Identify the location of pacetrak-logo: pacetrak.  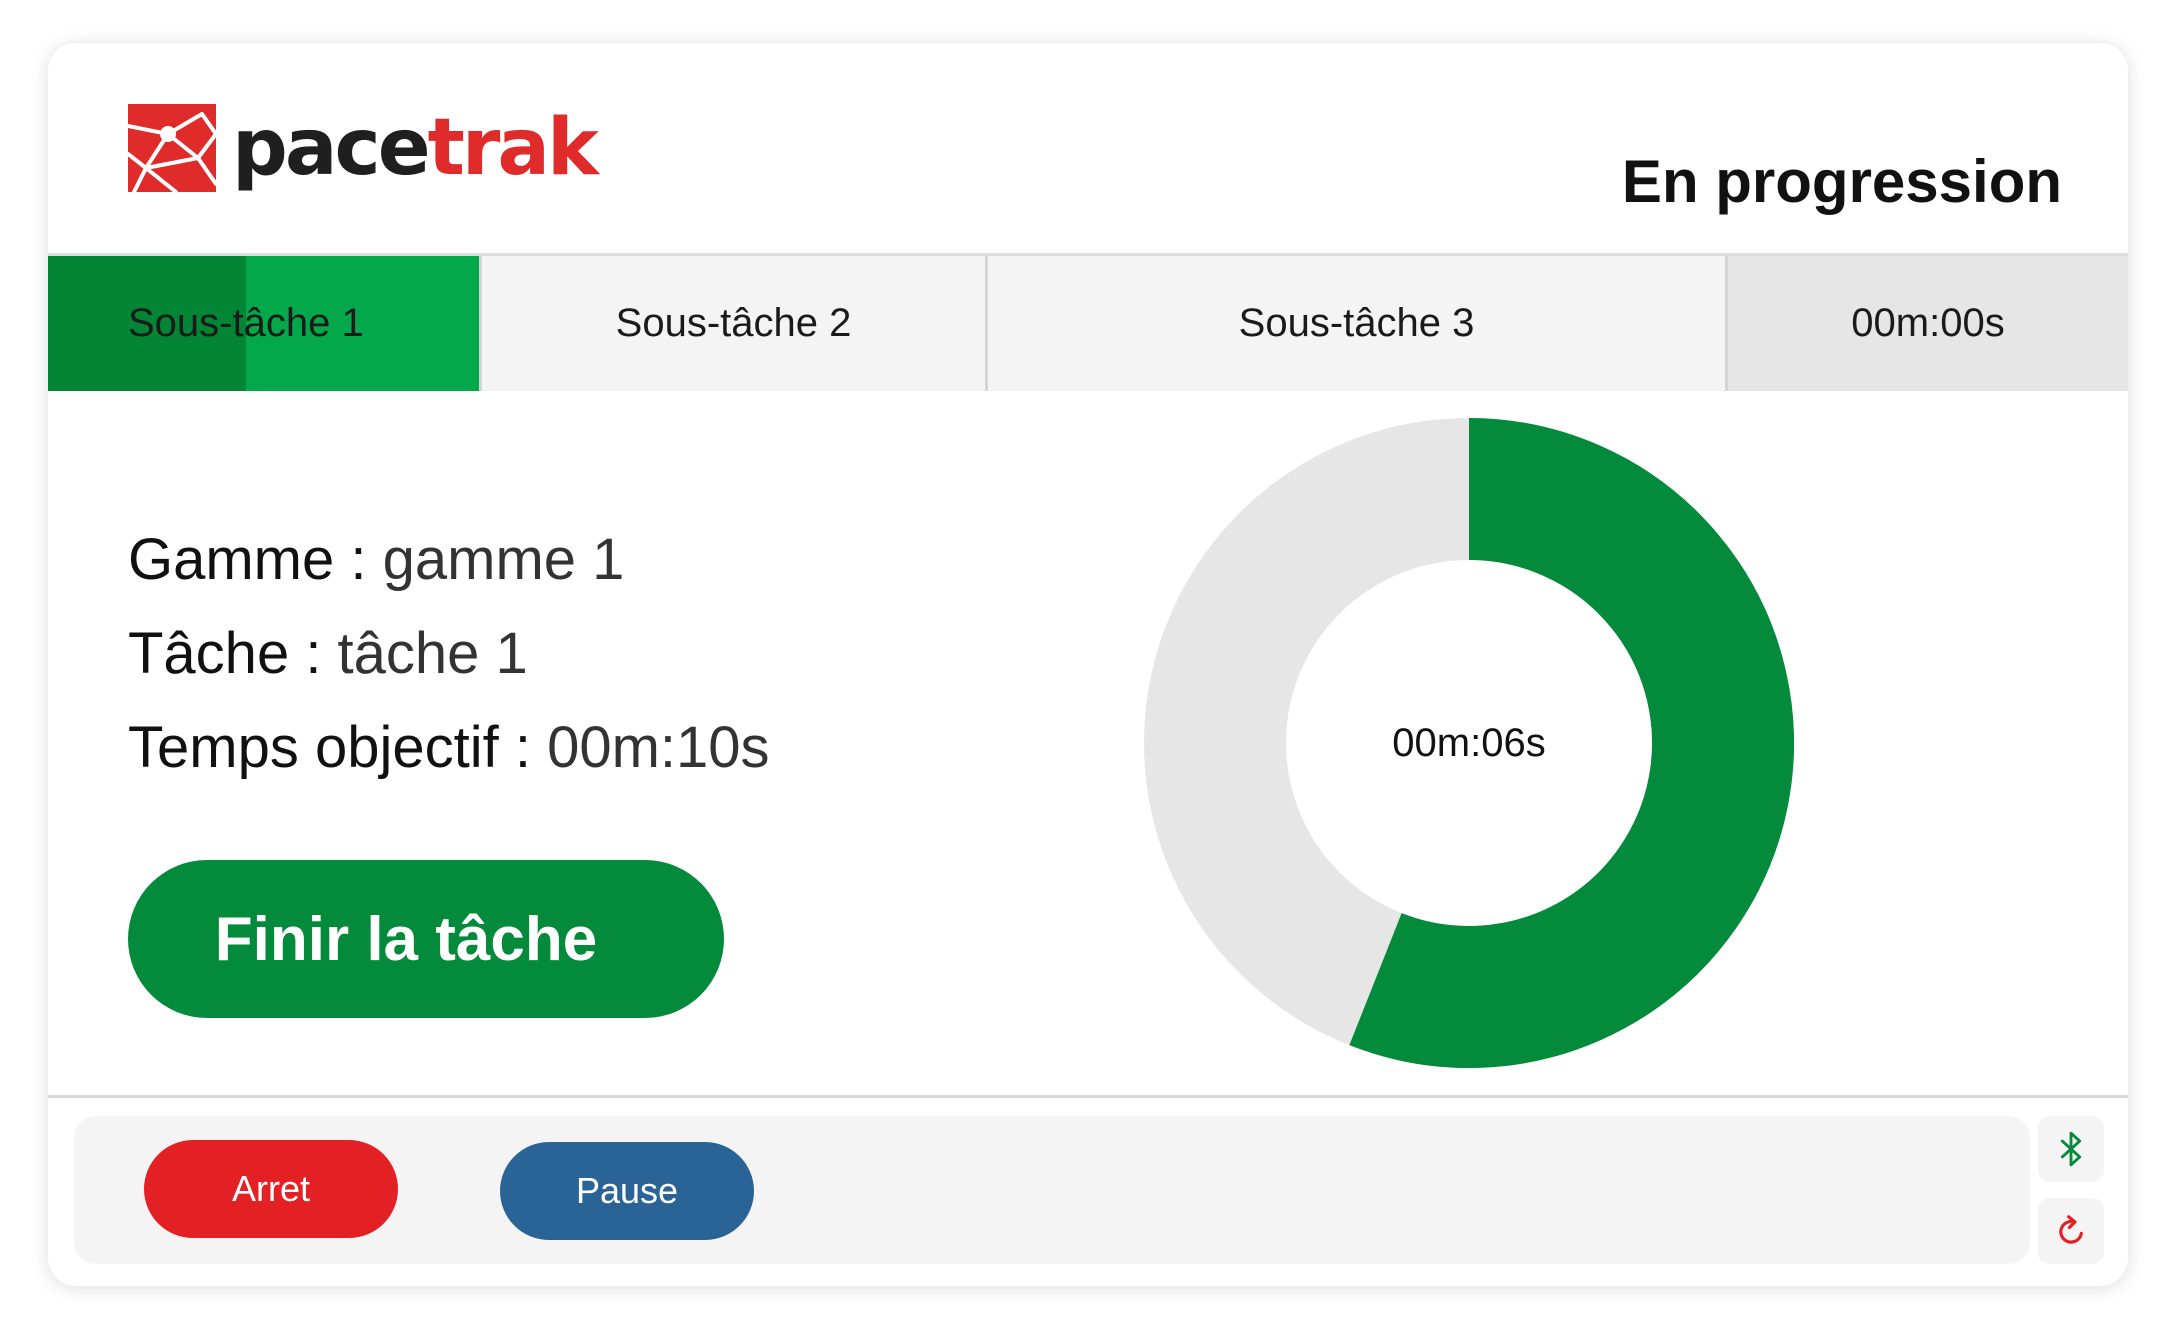
(363, 148).